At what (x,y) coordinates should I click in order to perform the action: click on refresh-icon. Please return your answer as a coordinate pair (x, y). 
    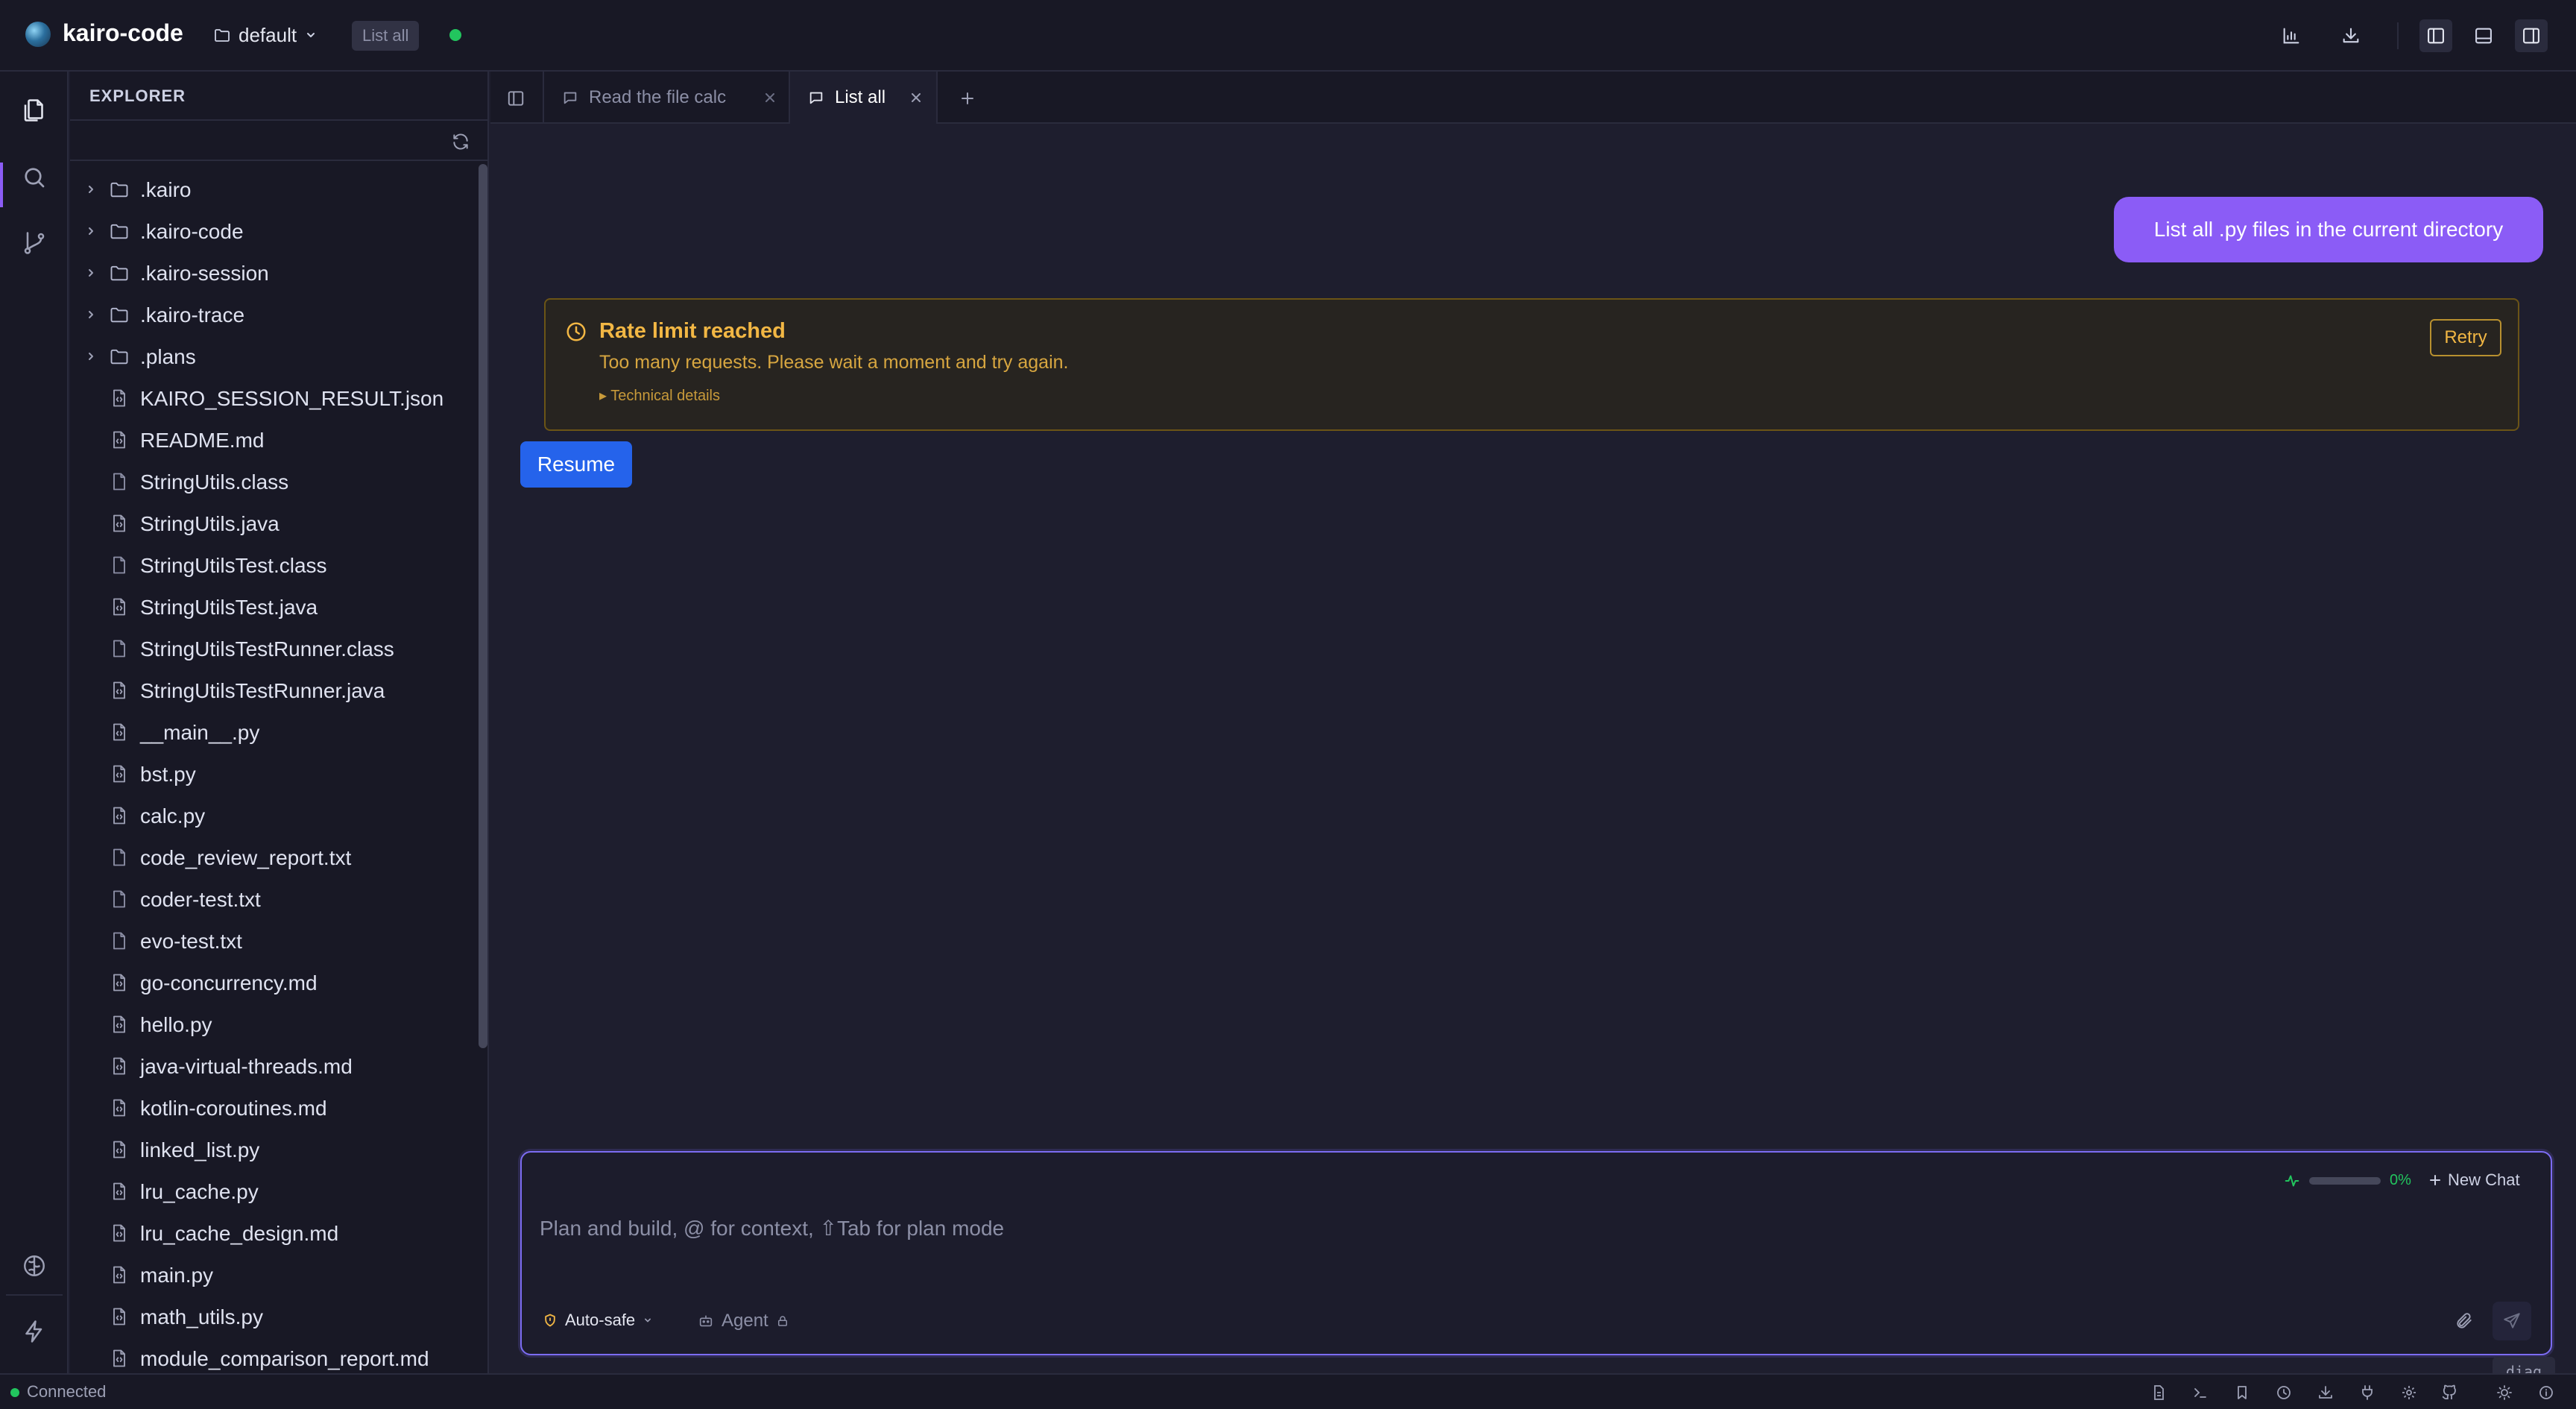
    Looking at the image, I should click on (461, 142).